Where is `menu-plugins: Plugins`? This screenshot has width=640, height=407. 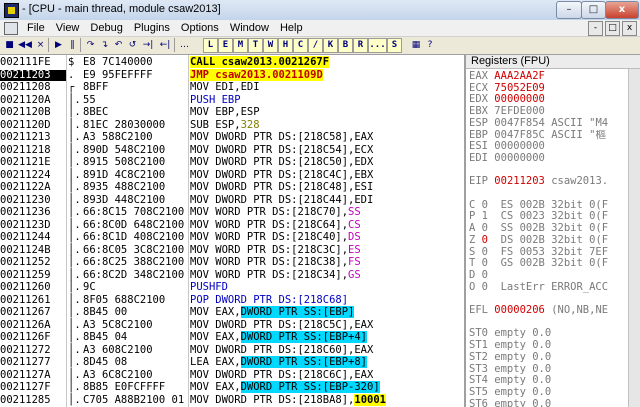 menu-plugins: Plugins is located at coordinates (152, 28).